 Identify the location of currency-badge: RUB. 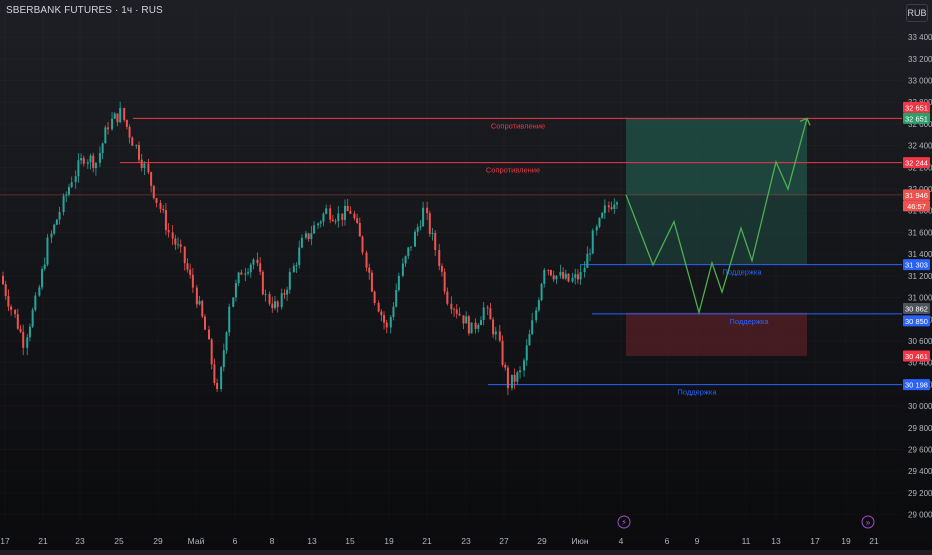
(917, 13).